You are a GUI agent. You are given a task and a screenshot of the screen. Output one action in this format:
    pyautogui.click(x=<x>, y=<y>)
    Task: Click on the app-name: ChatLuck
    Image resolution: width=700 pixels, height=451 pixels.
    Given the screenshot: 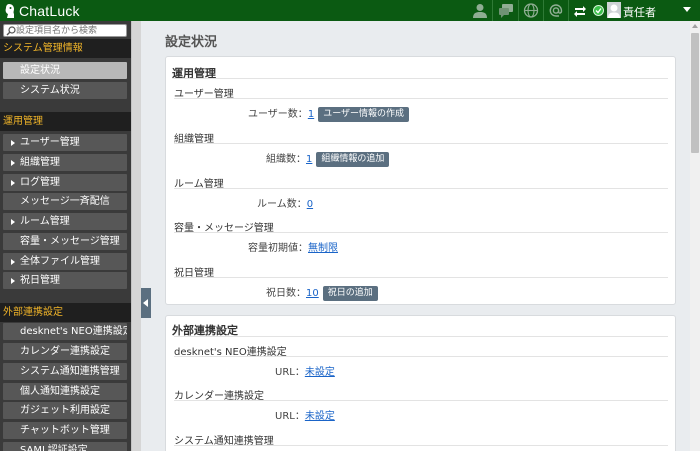 What is the action you would take?
    pyautogui.click(x=49, y=10)
    